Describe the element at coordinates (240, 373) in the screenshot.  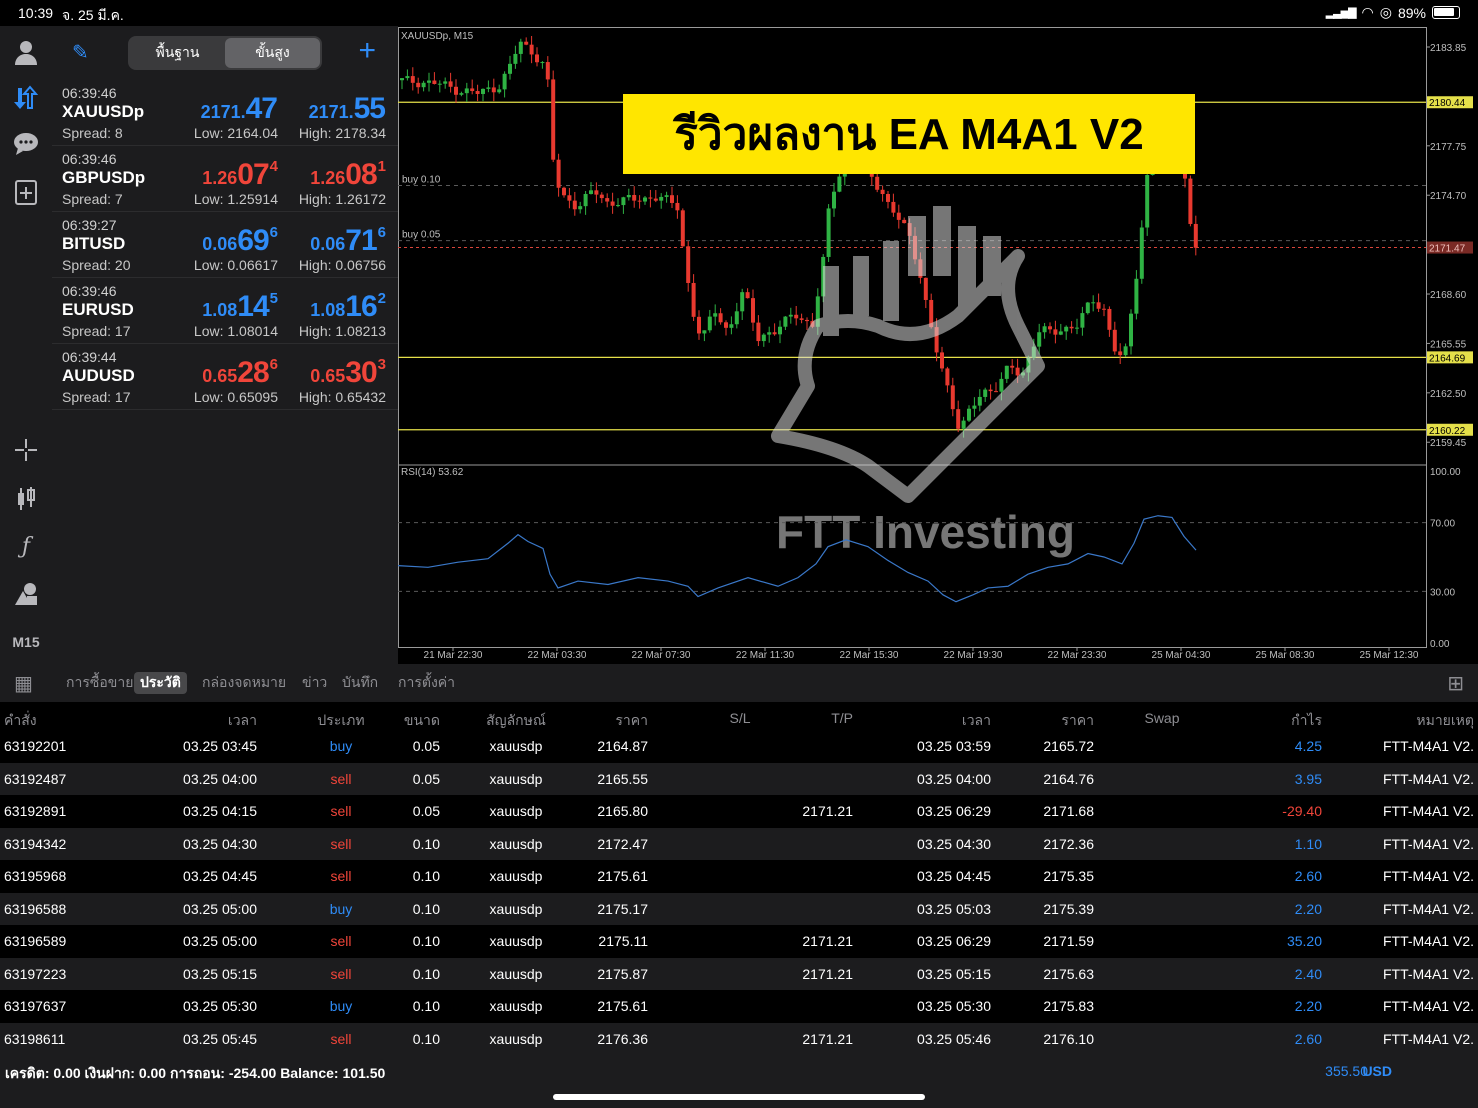
I see `bid-price: 0.65 28 6` at that location.